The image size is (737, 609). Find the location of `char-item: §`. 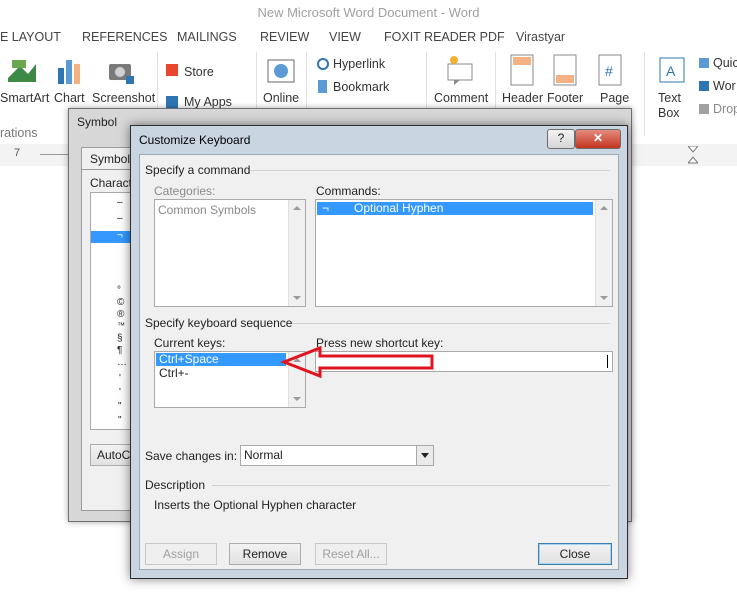

char-item: § is located at coordinates (120, 338).